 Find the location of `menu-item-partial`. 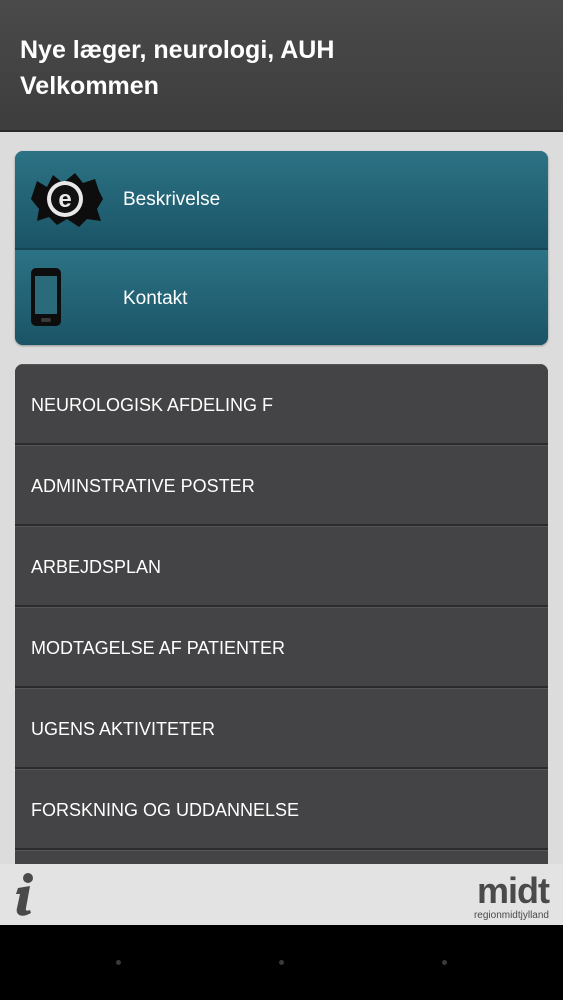

menu-item-partial is located at coordinates (281, 857).